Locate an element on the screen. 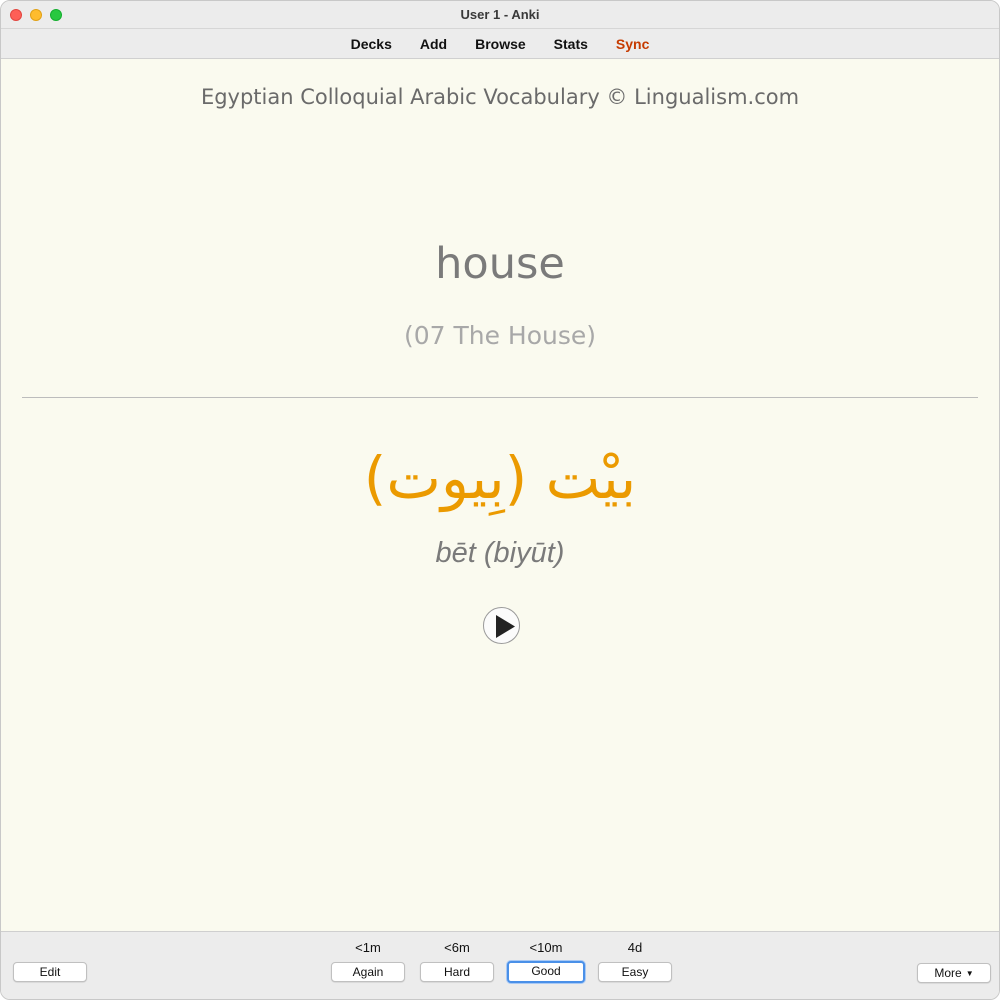  edit-button: Edit is located at coordinates (50, 972).